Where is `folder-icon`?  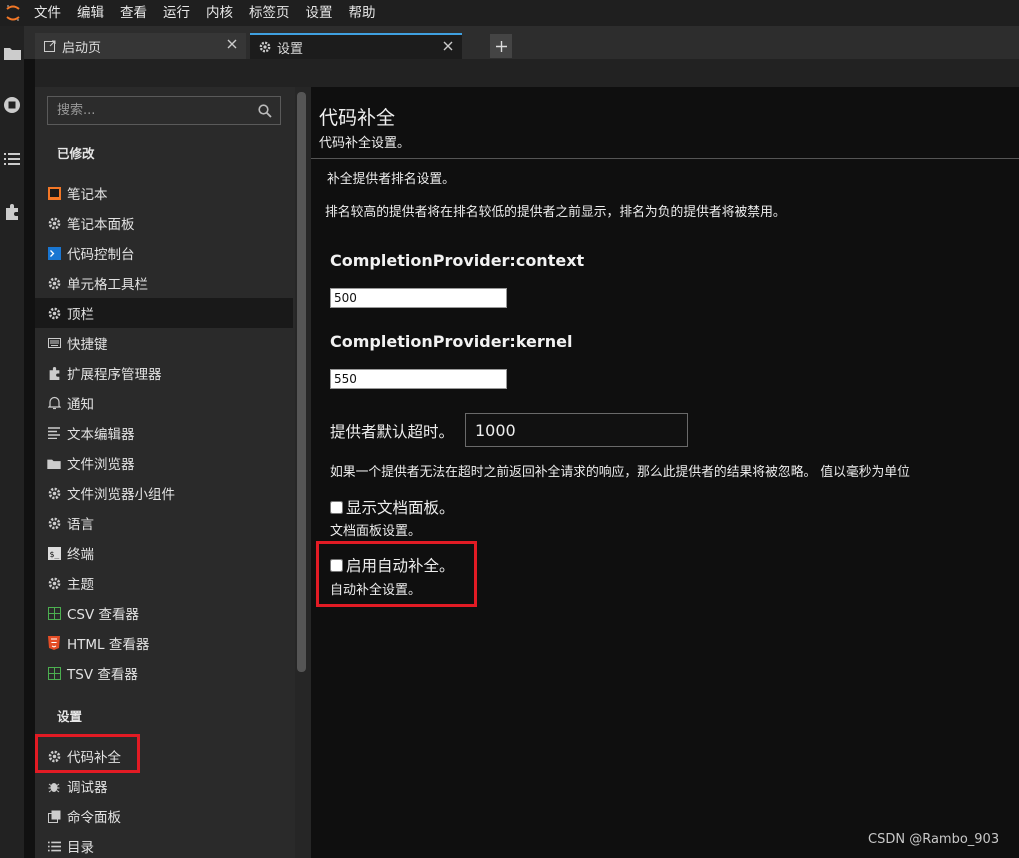 folder-icon is located at coordinates (12, 53).